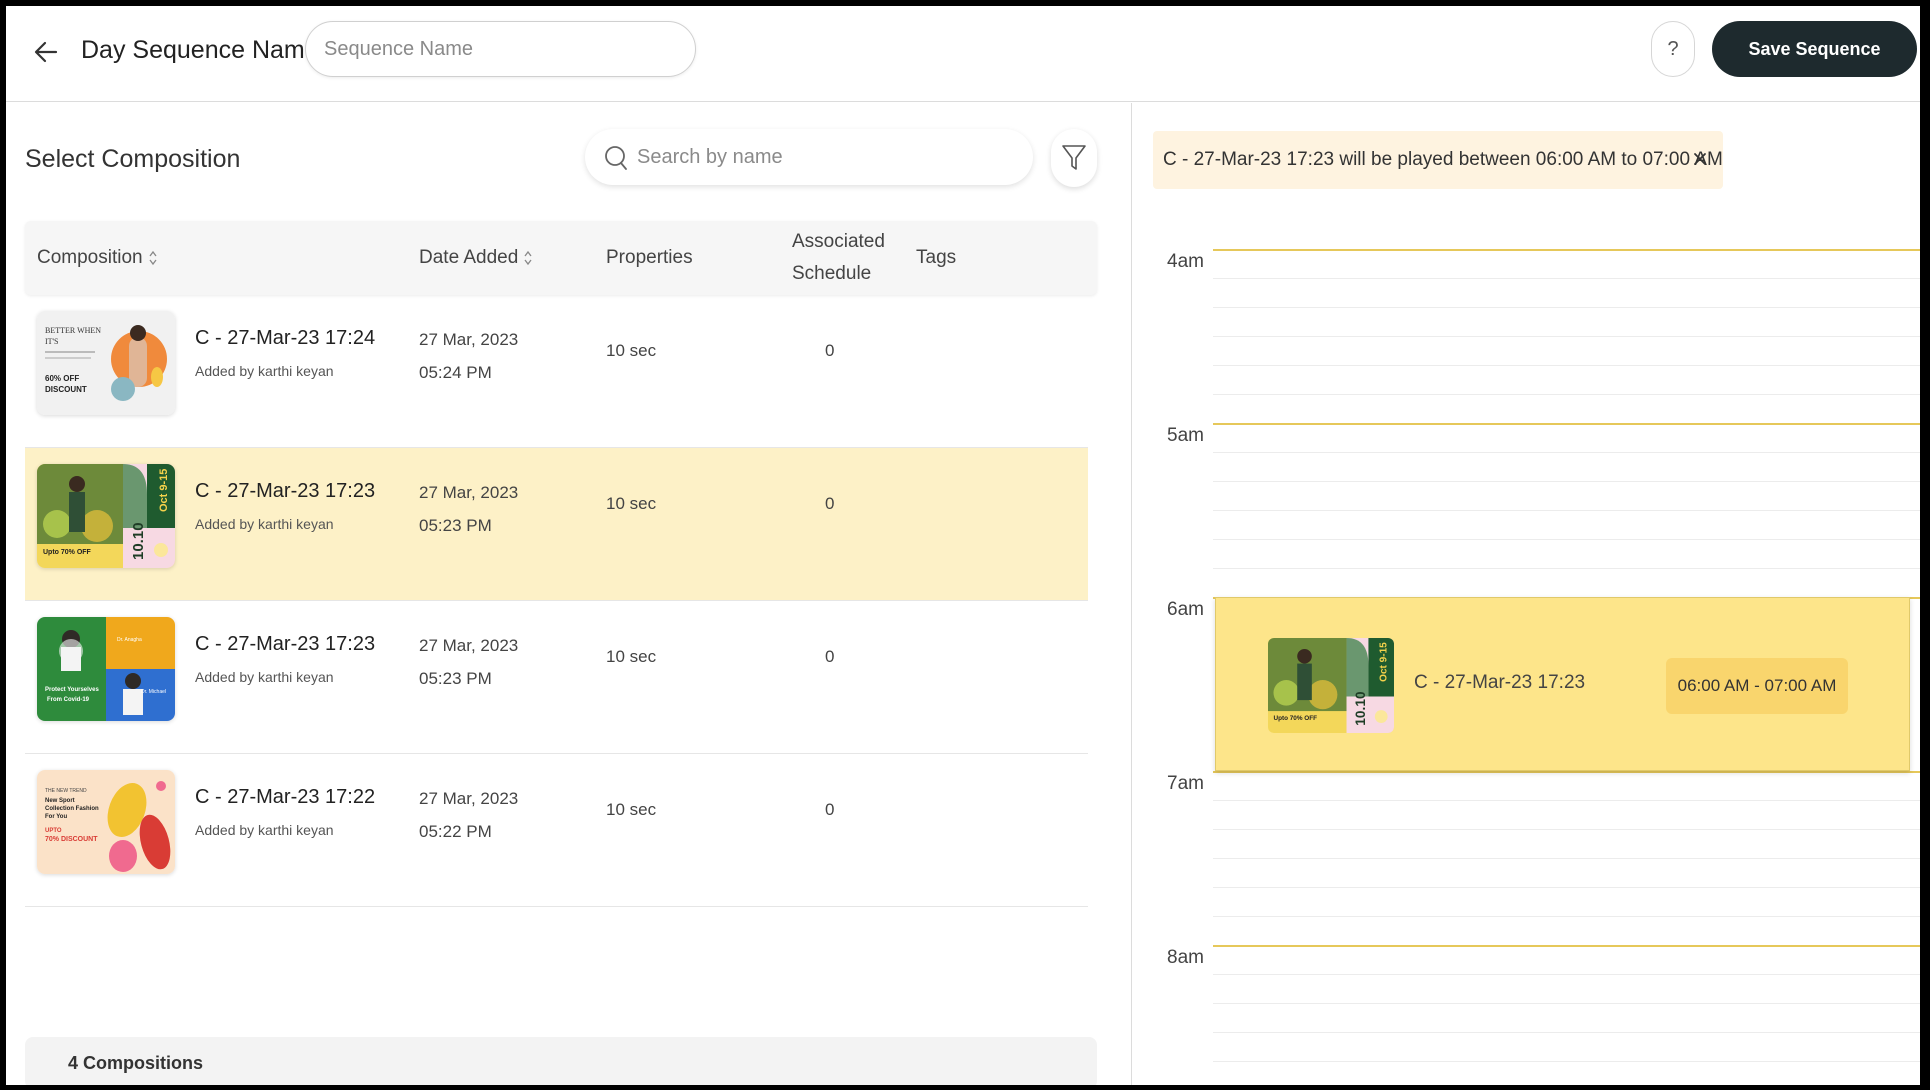  What do you see at coordinates (455, 831) in the screenshot?
I see `time-value: 05:22 PM` at bounding box center [455, 831].